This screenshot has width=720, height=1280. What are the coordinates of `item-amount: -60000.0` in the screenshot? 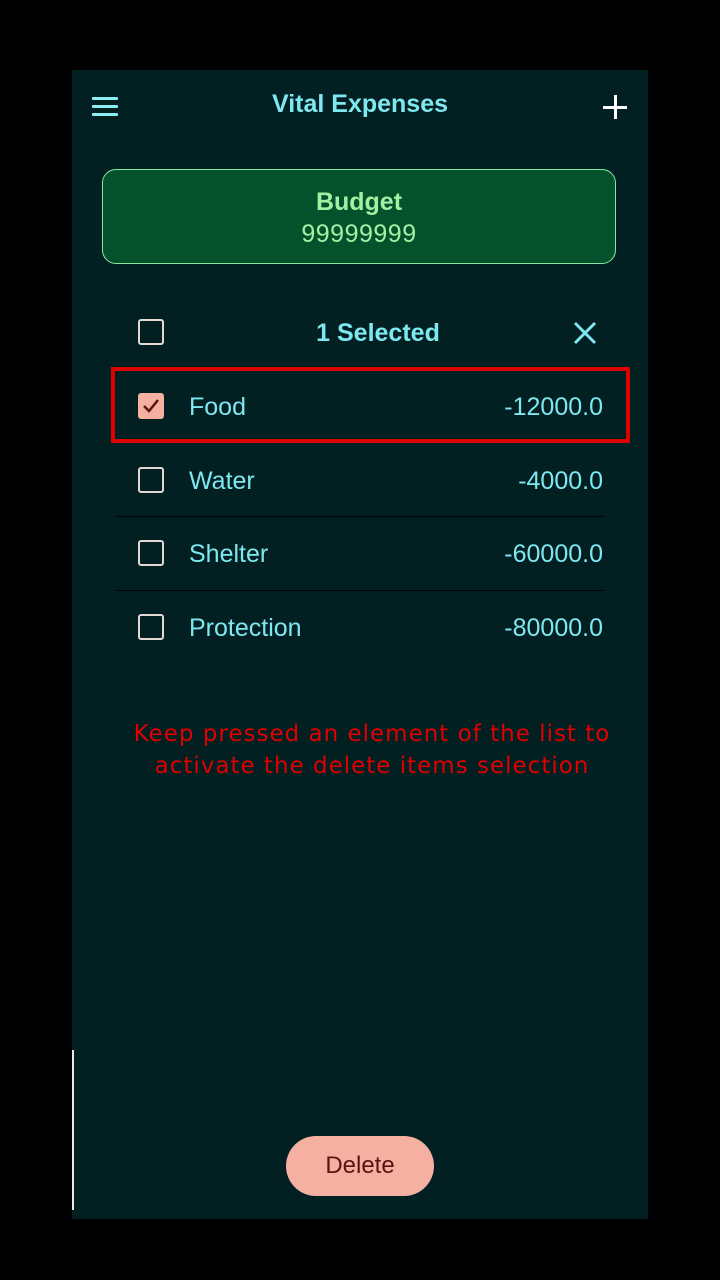 It's located at (553, 554).